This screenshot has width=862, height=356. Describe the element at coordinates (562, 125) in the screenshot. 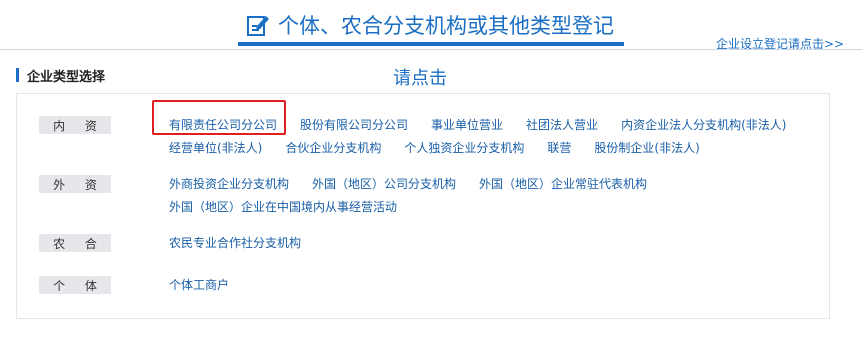

I see `type-link: 社团法人营业` at that location.